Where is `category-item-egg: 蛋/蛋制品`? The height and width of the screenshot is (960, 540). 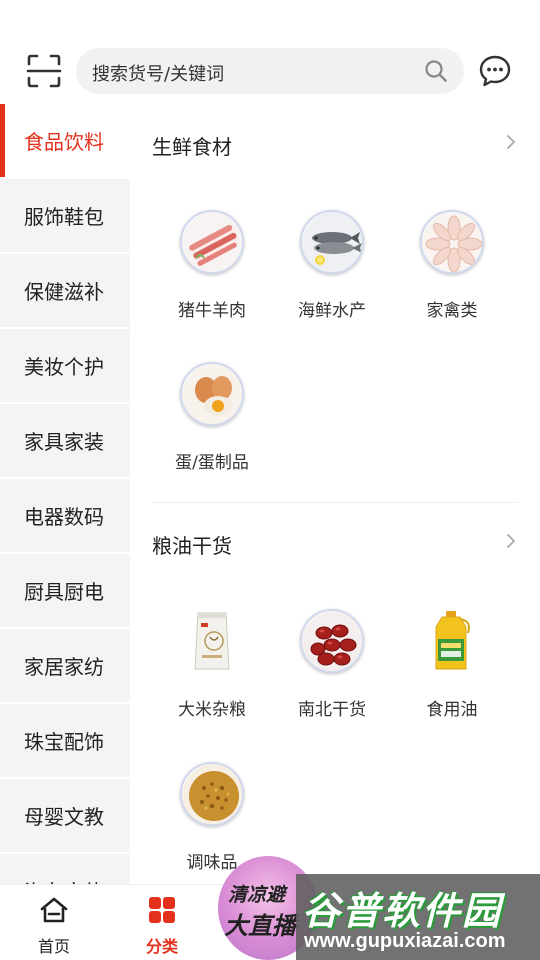
category-item-egg: 蛋/蛋制品 is located at coordinates (212, 417).